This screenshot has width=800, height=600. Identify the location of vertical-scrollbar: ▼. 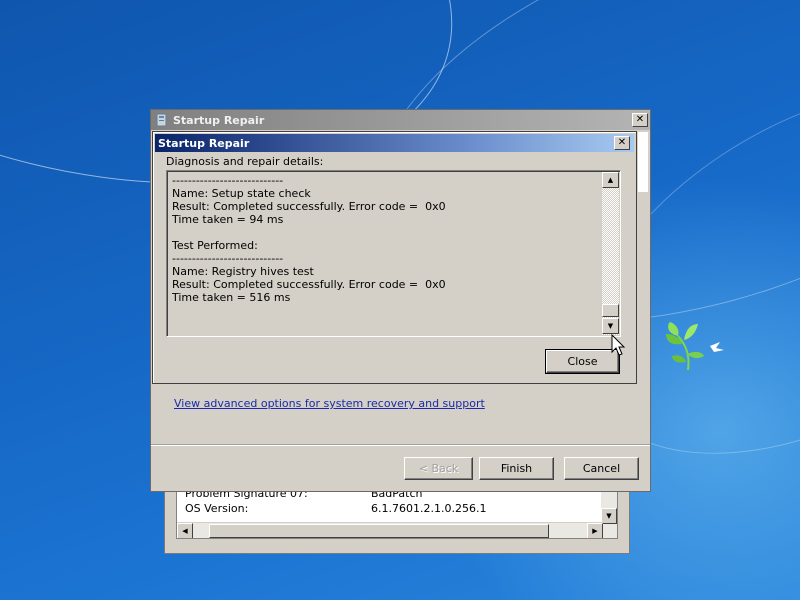
(609, 513).